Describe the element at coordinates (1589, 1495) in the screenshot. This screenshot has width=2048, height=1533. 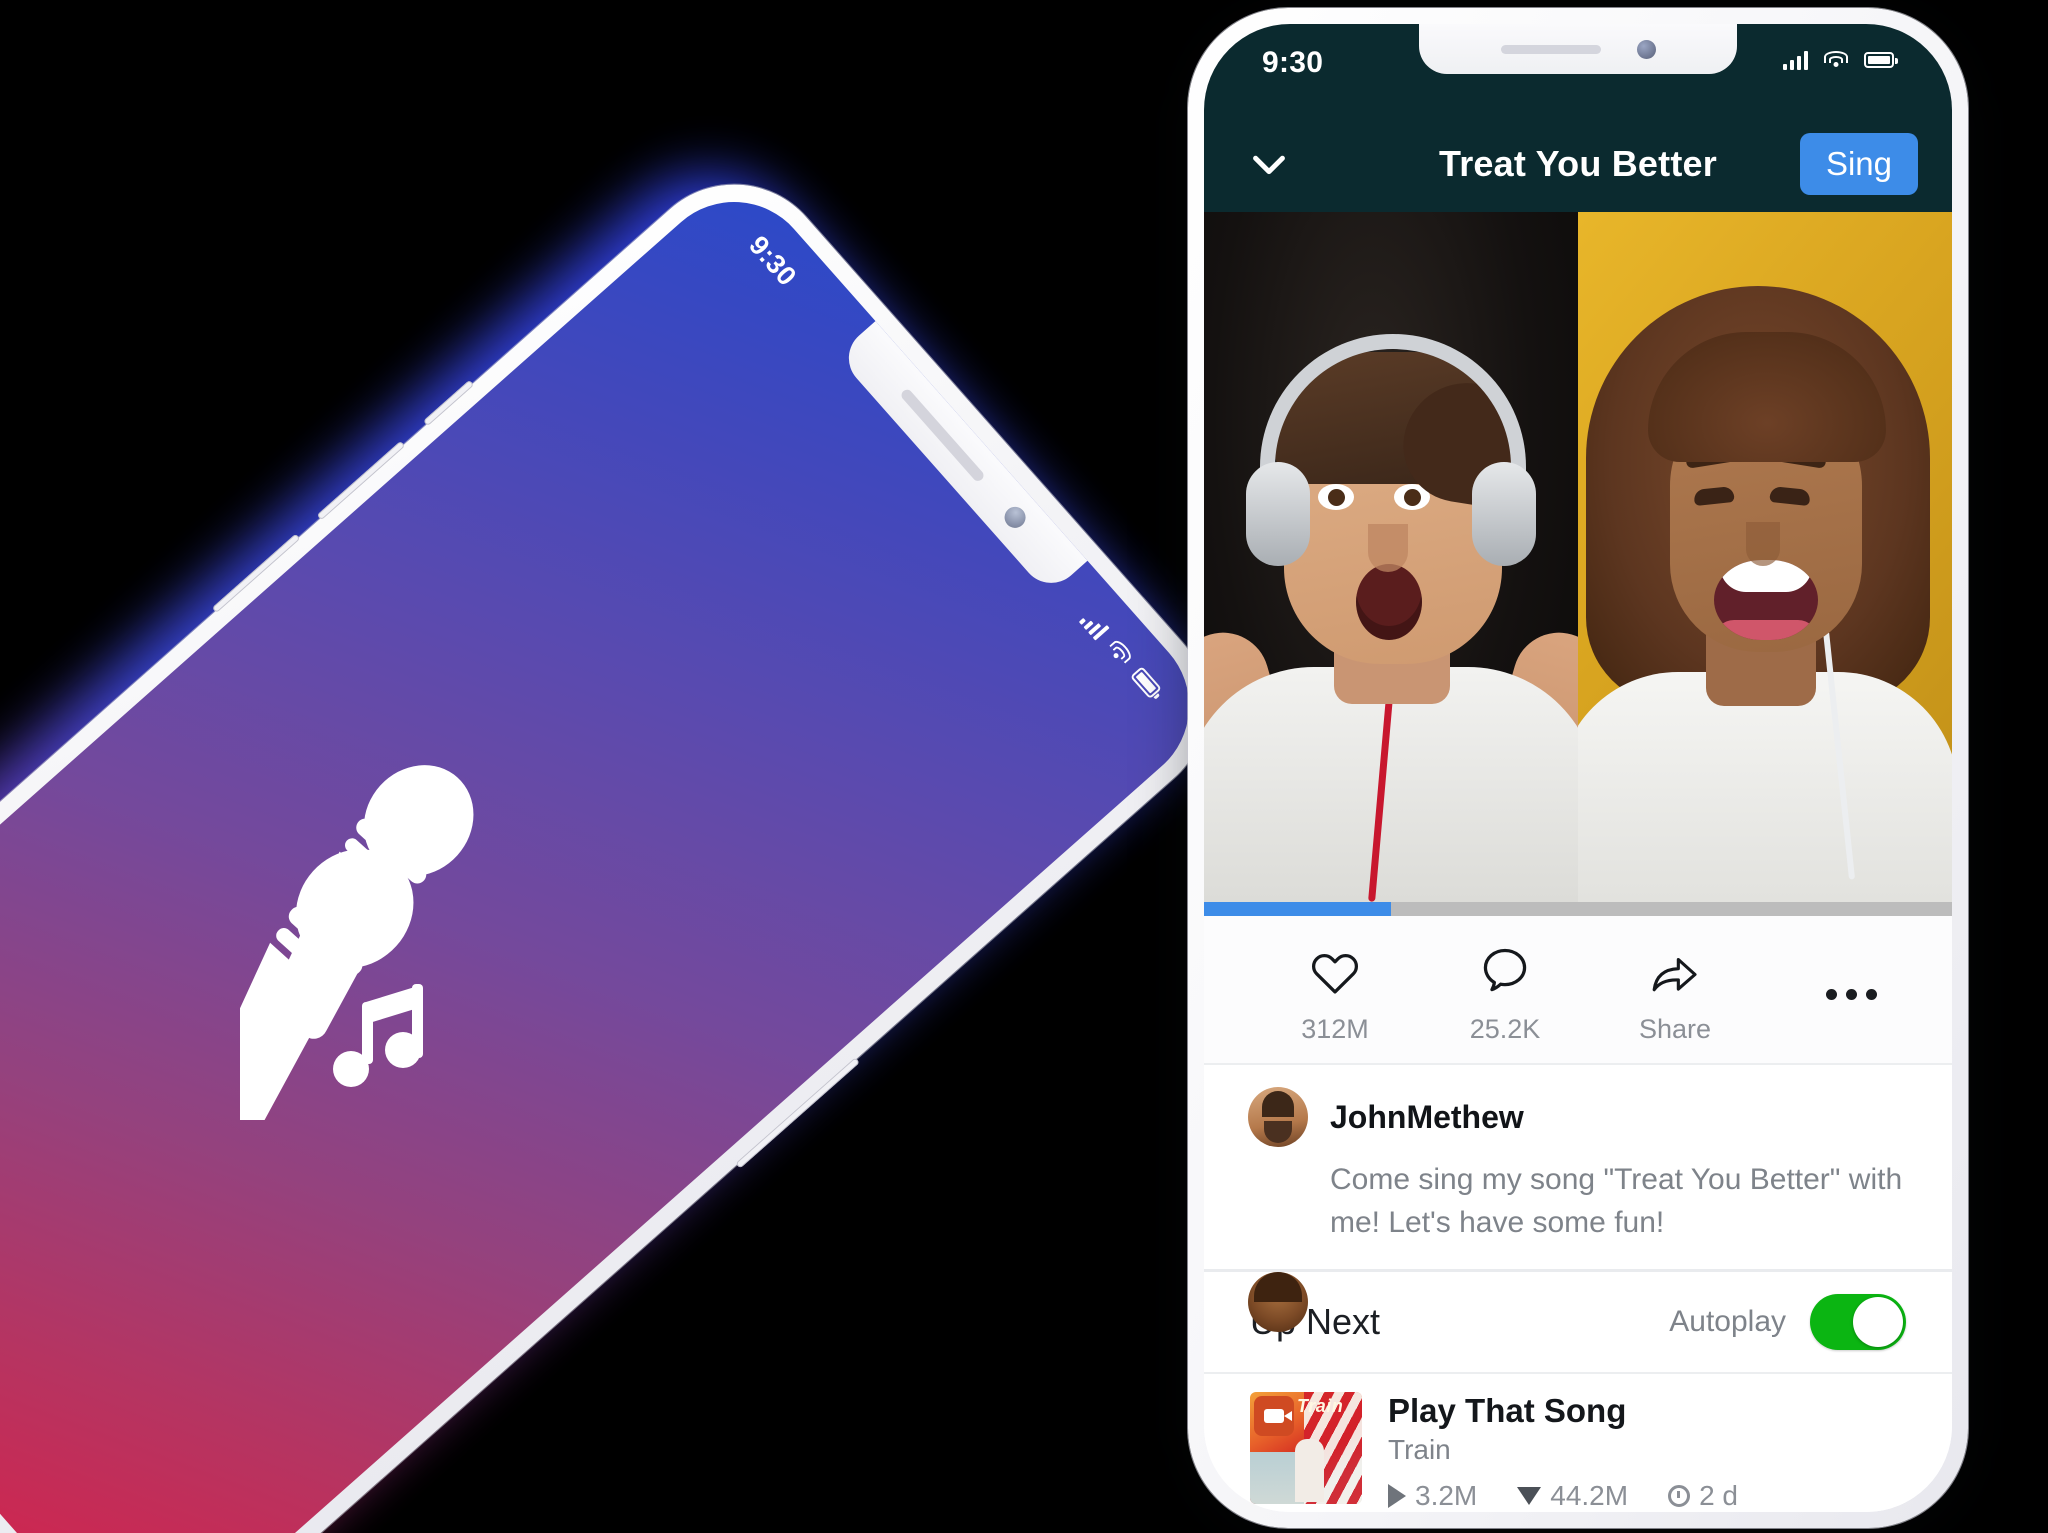
I see `download-count-value: 44.2M` at that location.